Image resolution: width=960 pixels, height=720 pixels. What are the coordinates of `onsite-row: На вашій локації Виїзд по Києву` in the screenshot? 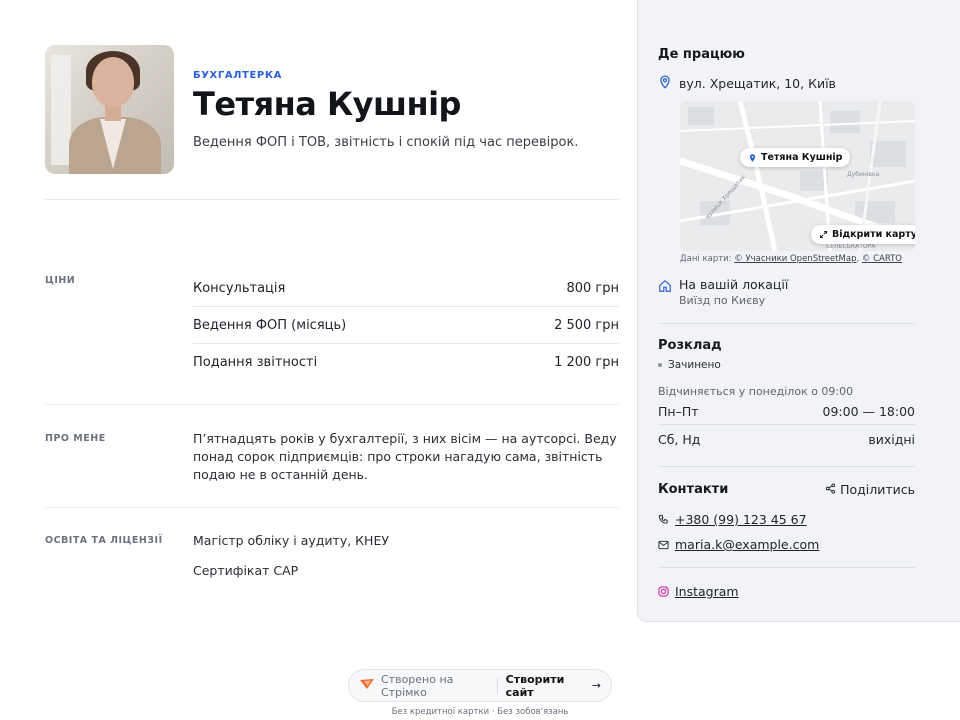 It's located at (786, 292).